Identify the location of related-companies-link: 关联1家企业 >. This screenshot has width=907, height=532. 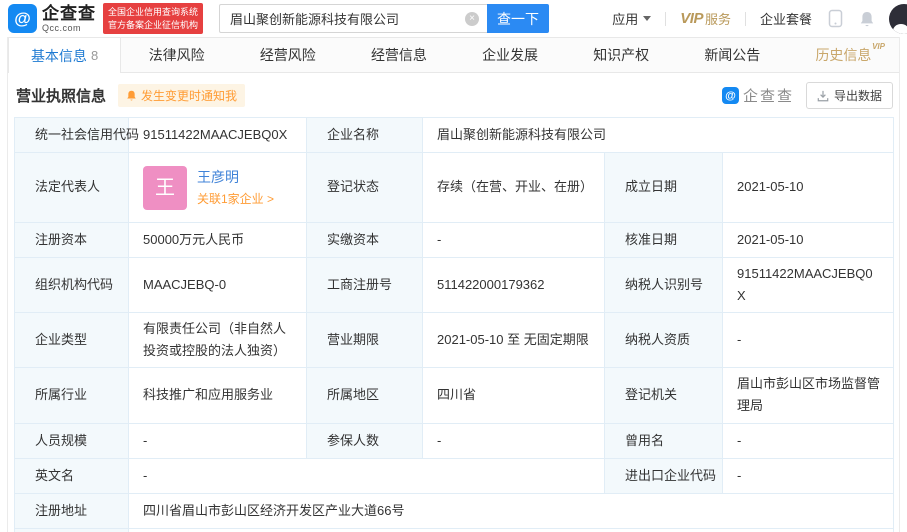
(235, 199).